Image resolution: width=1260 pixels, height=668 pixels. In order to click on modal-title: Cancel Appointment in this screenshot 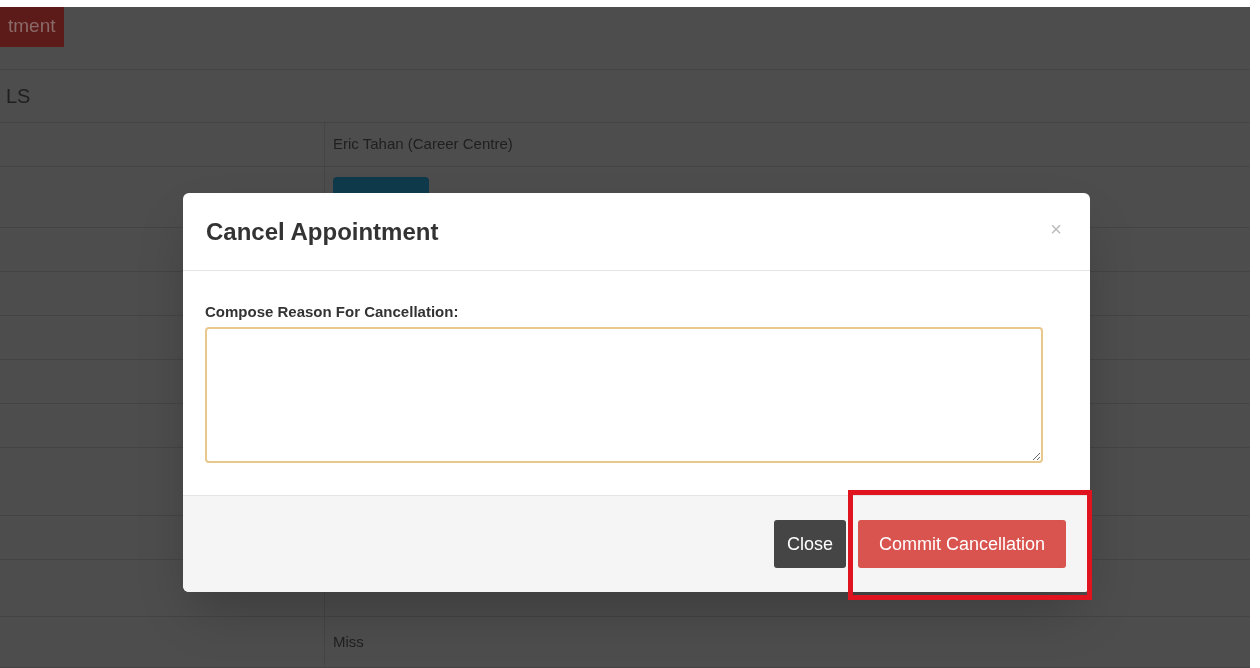, I will do `click(322, 231)`.